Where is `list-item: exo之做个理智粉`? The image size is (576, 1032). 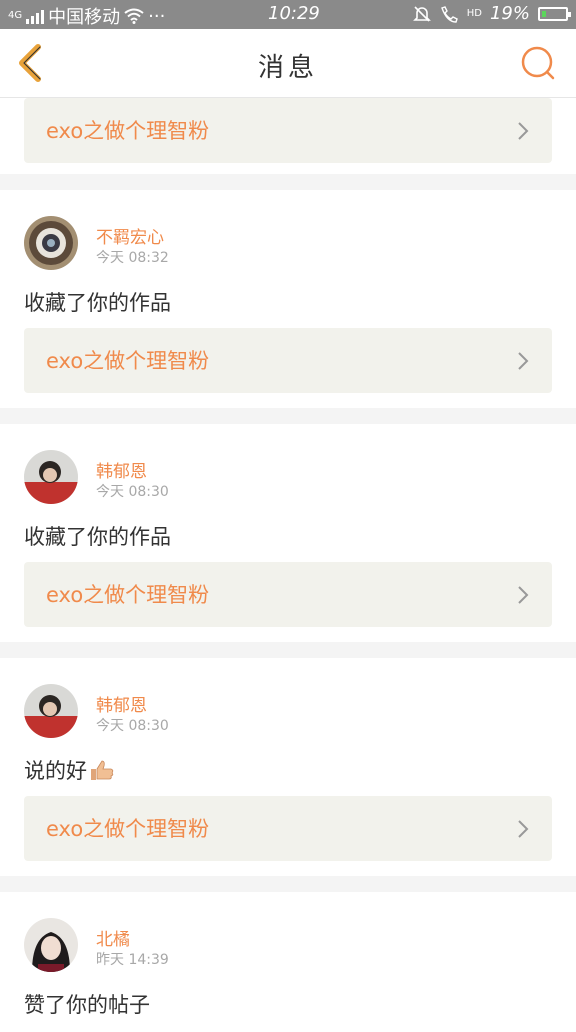
list-item: exo之做个理智粉 is located at coordinates (288, 136).